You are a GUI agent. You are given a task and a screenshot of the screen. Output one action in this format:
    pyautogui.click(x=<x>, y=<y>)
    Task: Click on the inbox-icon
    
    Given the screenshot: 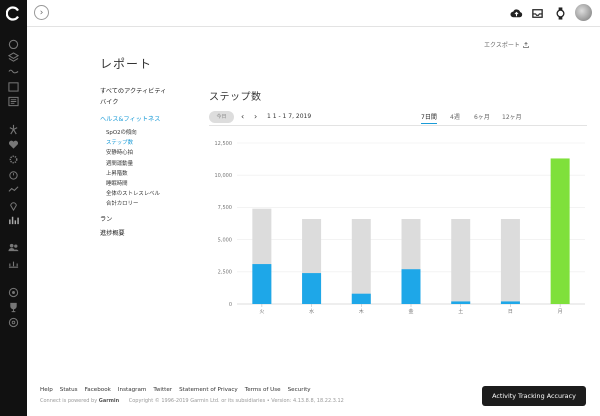 What is the action you would take?
    pyautogui.click(x=537, y=13)
    